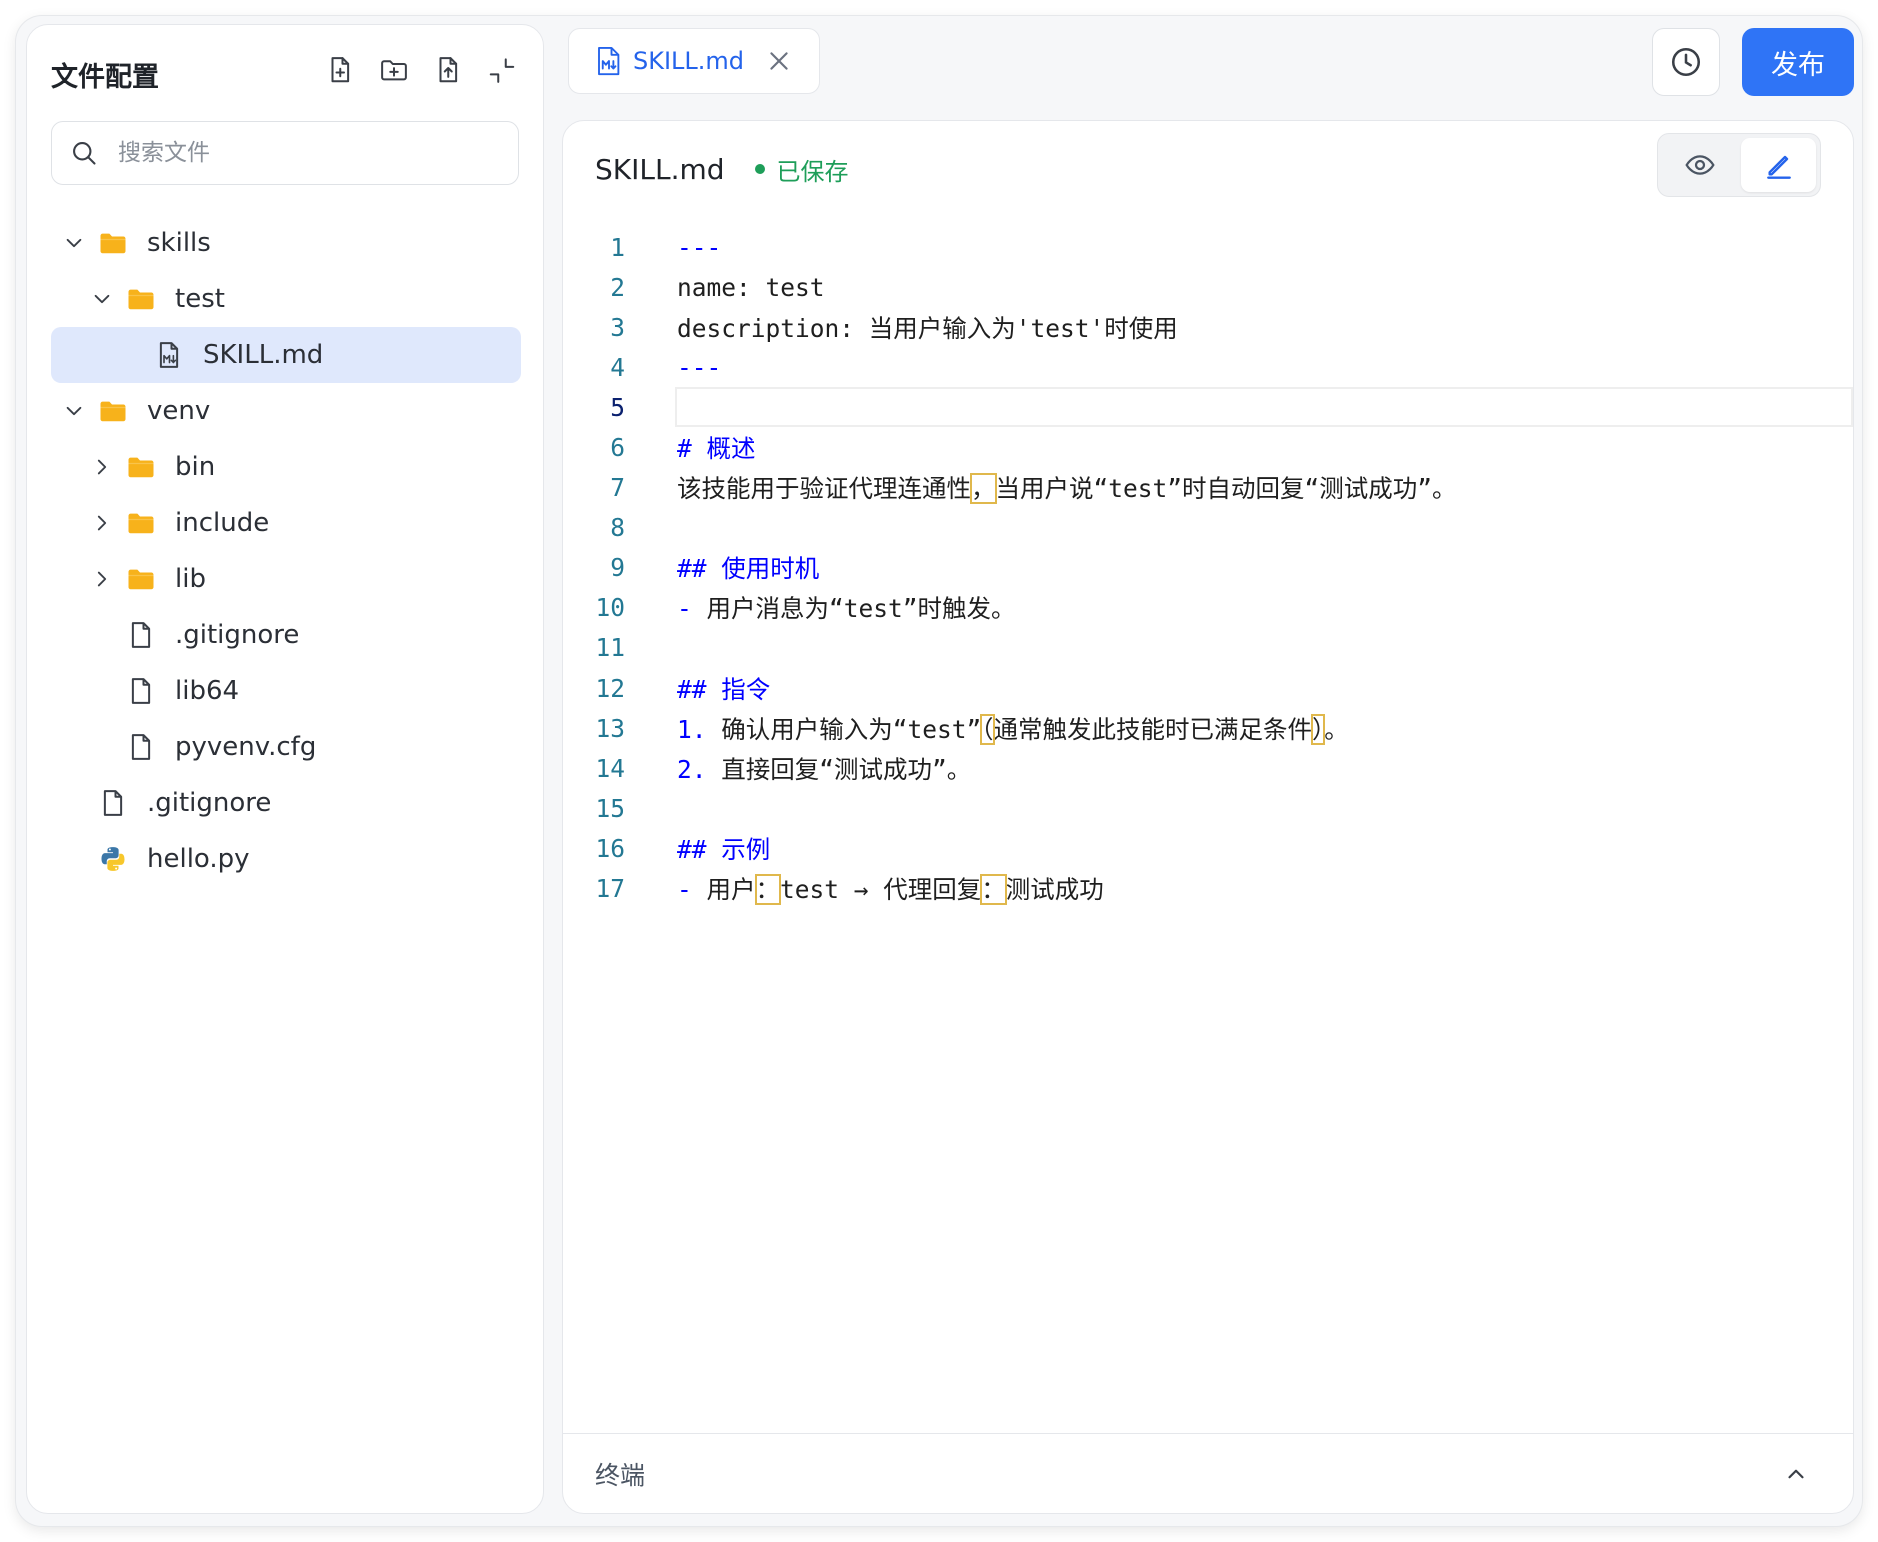  What do you see at coordinates (1208, 889) in the screenshot?
I see `code-line: 17 - 用户：test → 代理回复：测试成功` at bounding box center [1208, 889].